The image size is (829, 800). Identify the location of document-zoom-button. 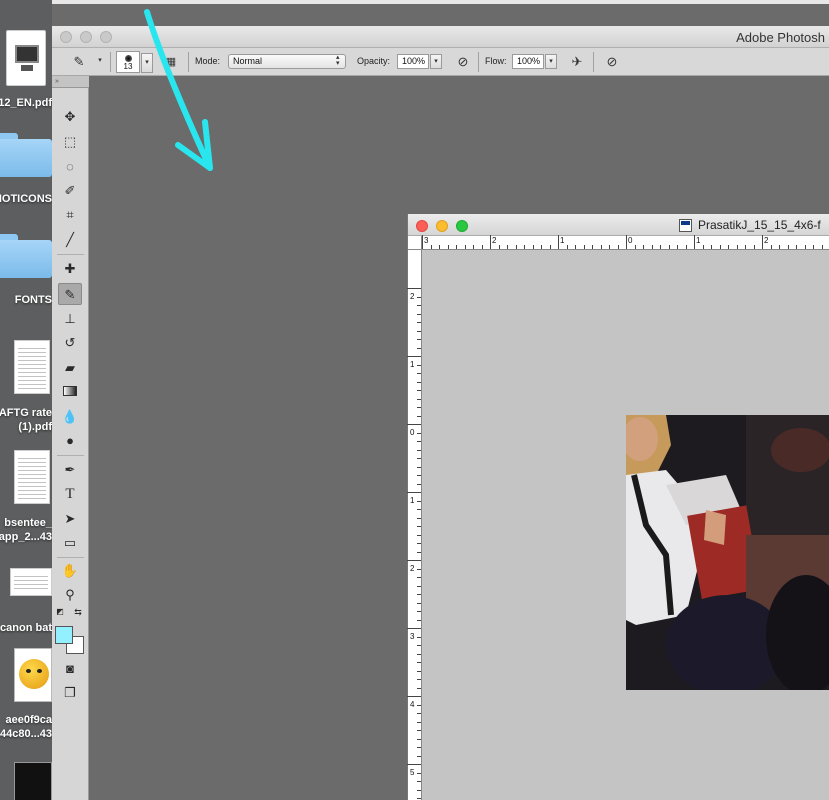
(462, 226).